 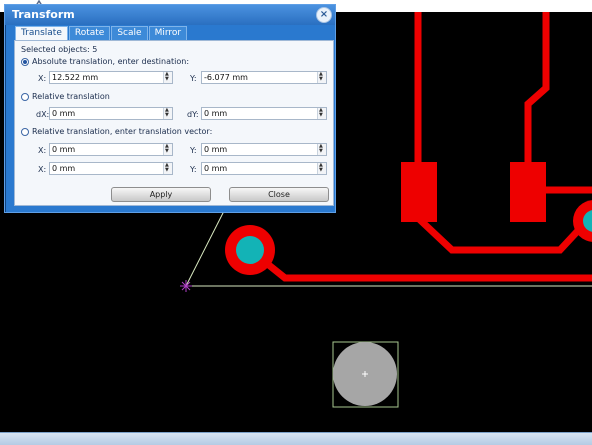 I want to click on absolute-x-input: 12.522 mm ▲ ▼, so click(x=111, y=77).